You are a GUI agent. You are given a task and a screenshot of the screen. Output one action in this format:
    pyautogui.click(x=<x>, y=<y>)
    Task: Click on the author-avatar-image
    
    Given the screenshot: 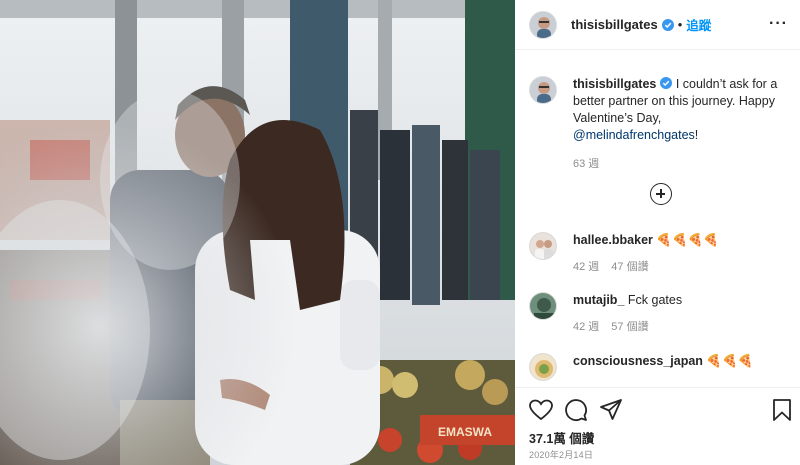 What is the action you would take?
    pyautogui.click(x=543, y=24)
    